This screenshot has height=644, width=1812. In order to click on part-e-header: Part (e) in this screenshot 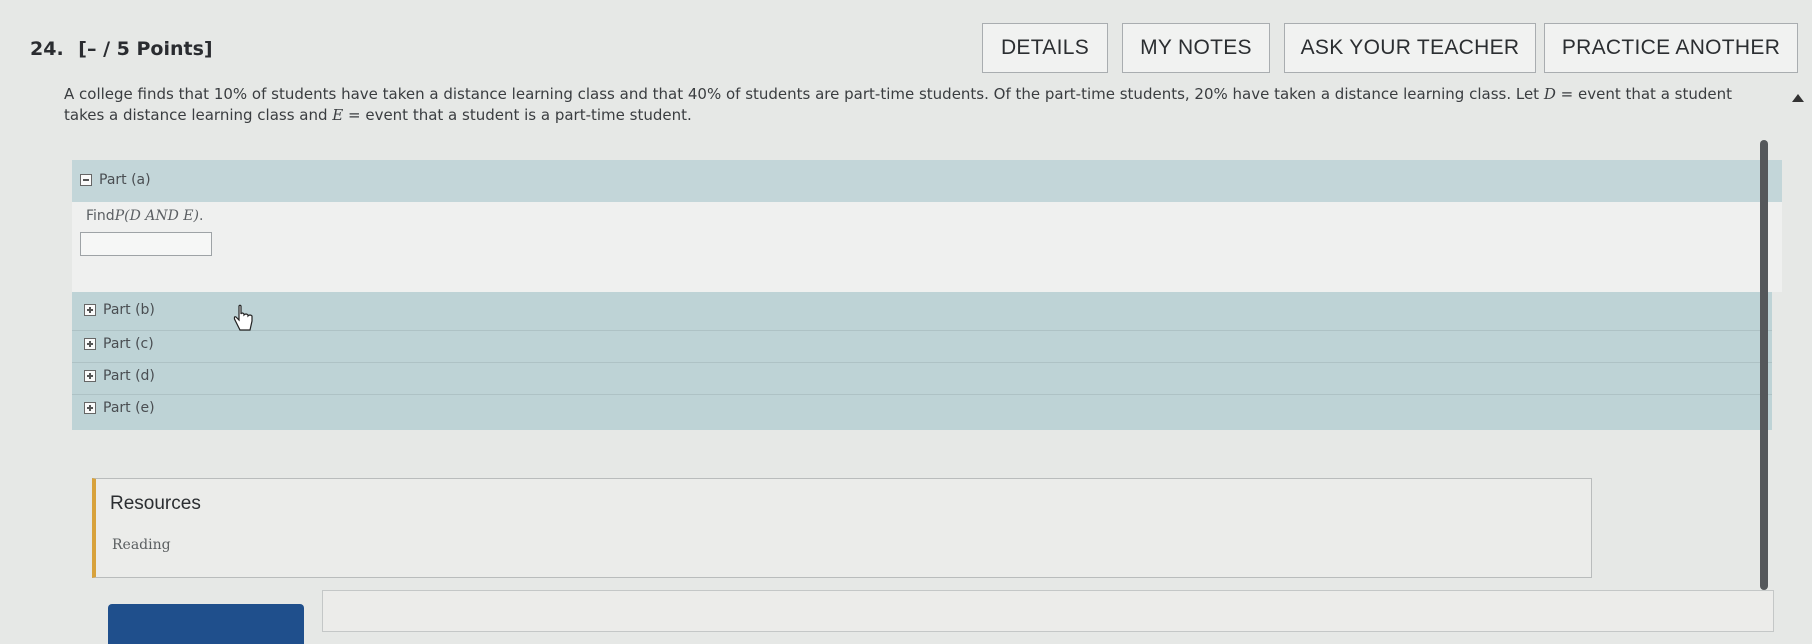, I will do `click(119, 408)`.